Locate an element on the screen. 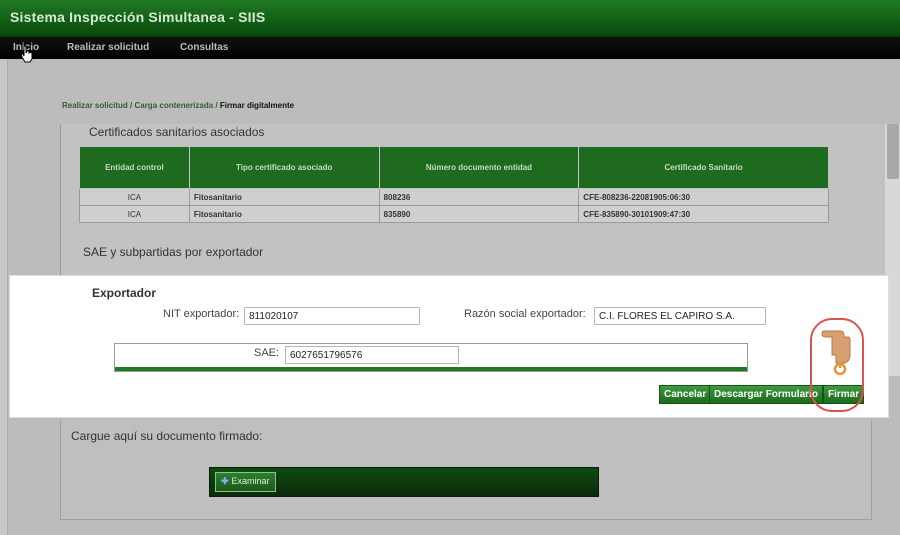  browse-button: ✚ Examinar is located at coordinates (245, 482).